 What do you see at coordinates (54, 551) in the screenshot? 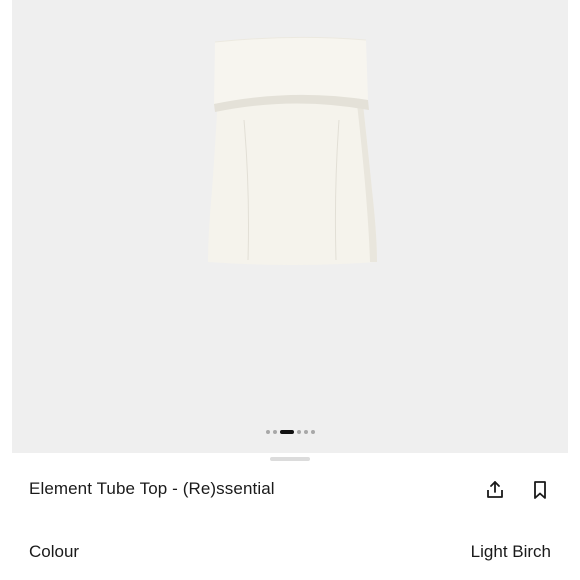
I see `colour-label: Colour` at bounding box center [54, 551].